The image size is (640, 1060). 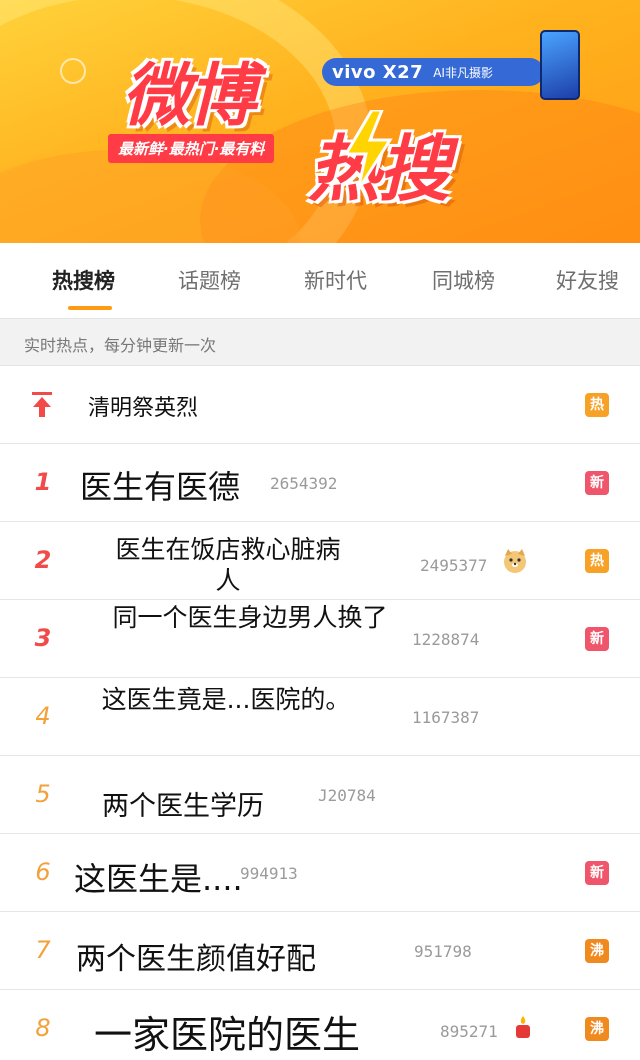 I want to click on active-tab-indicator, so click(x=90, y=308).